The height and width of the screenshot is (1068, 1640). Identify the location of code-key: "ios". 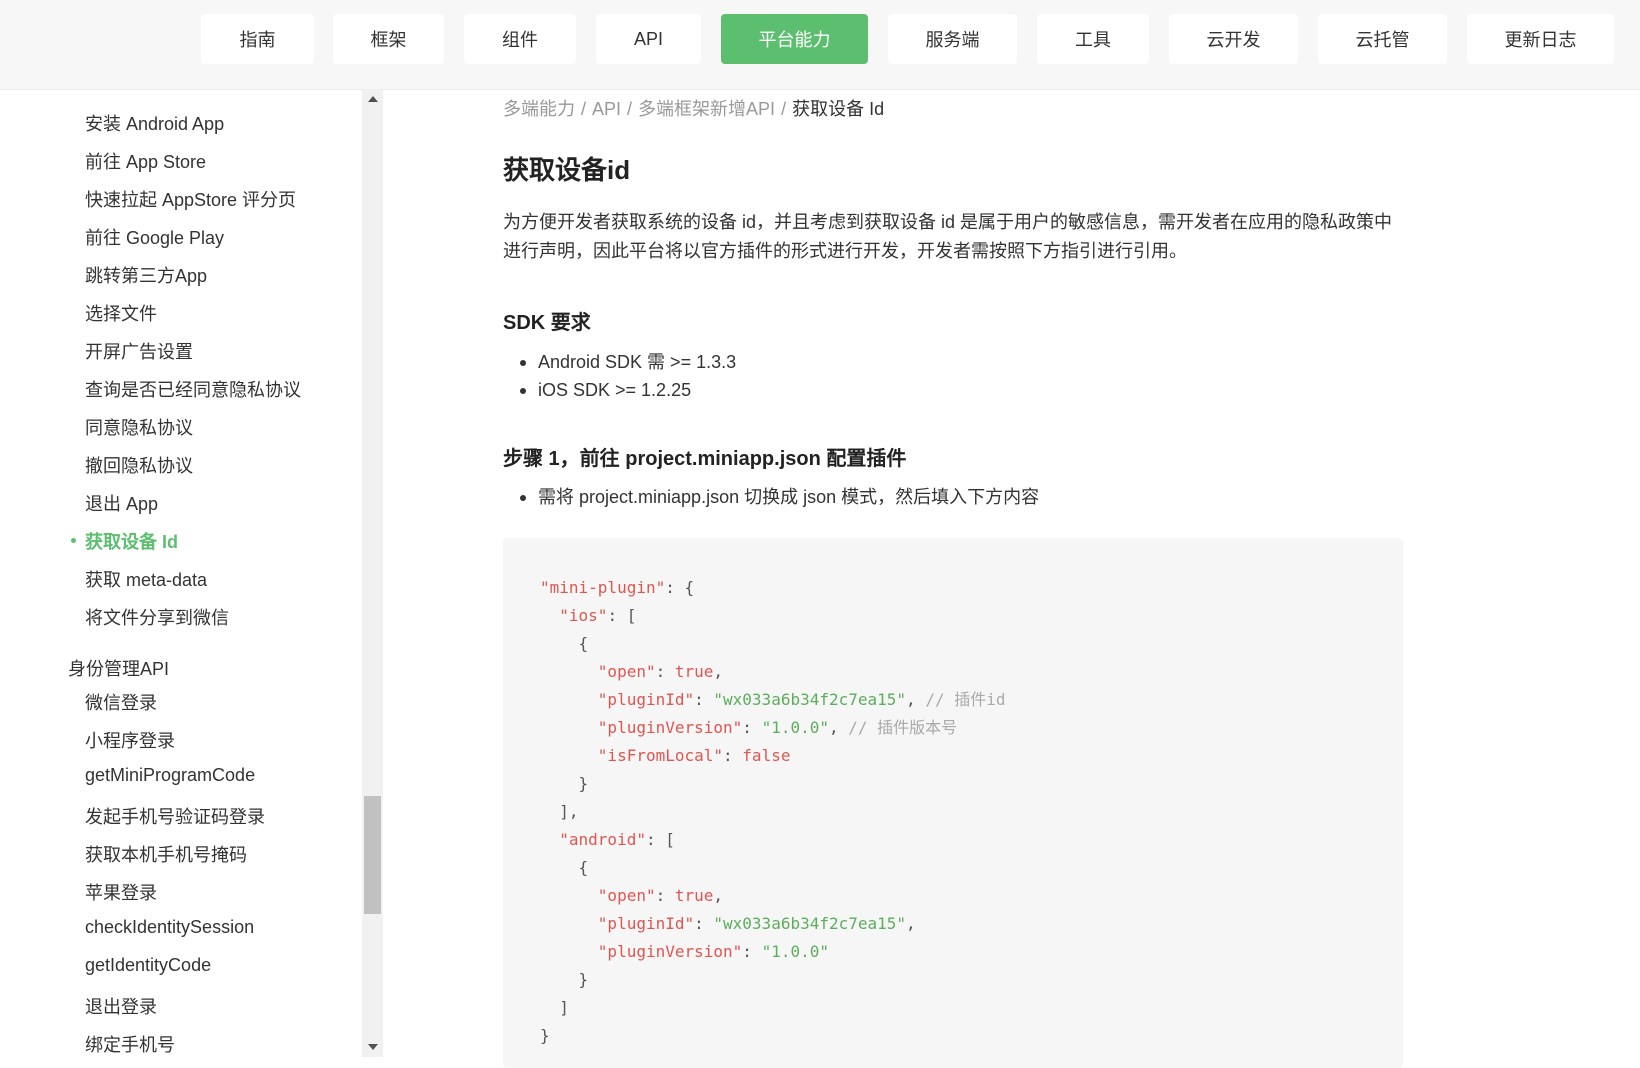
(583, 615).